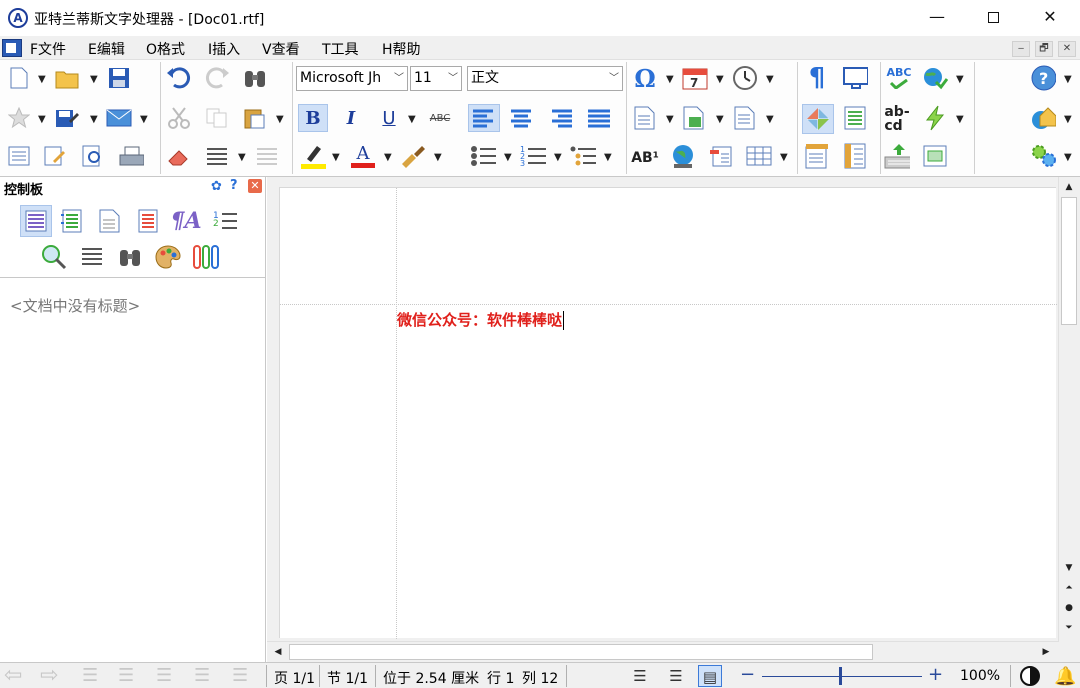 The image size is (1080, 688). Describe the element at coordinates (1043, 118) in the screenshot. I see `home-web-icon` at that location.